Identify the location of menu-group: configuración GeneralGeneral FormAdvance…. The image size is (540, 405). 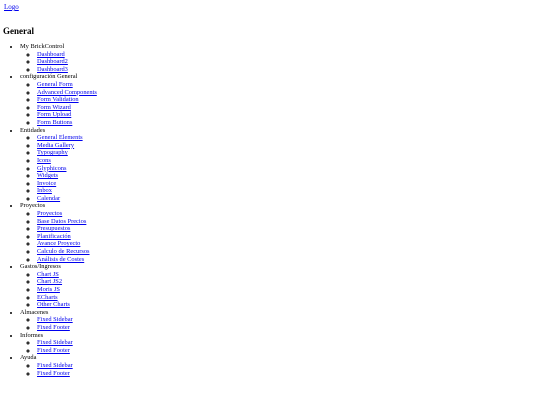
(58, 99).